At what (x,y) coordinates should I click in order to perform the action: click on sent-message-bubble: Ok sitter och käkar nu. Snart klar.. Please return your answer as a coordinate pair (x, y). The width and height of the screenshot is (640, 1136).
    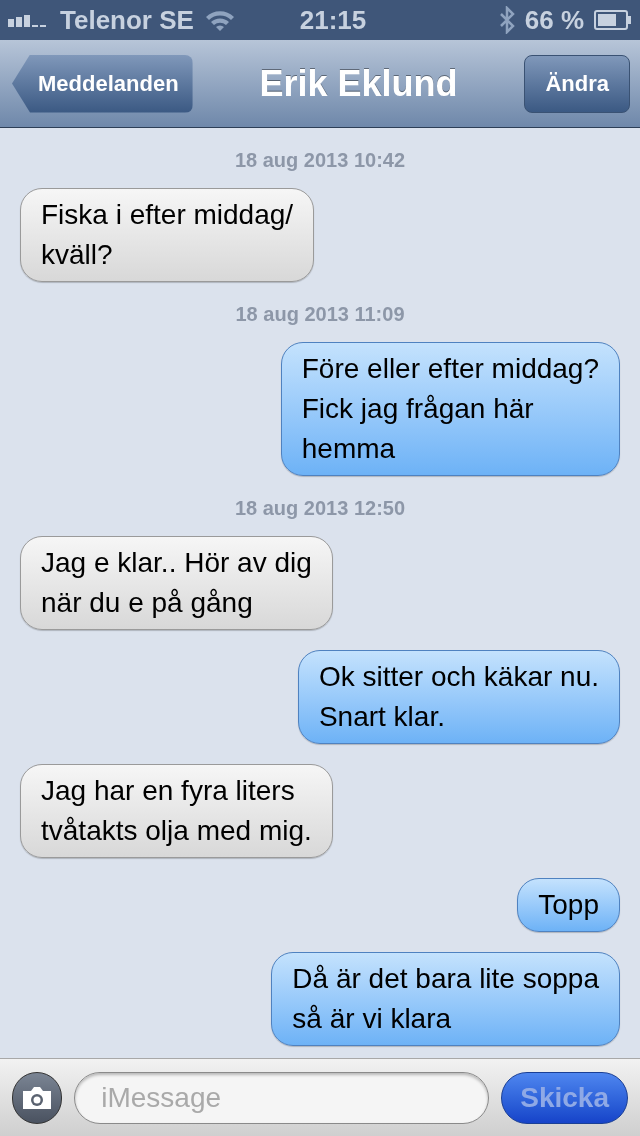
    Looking at the image, I should click on (458, 697).